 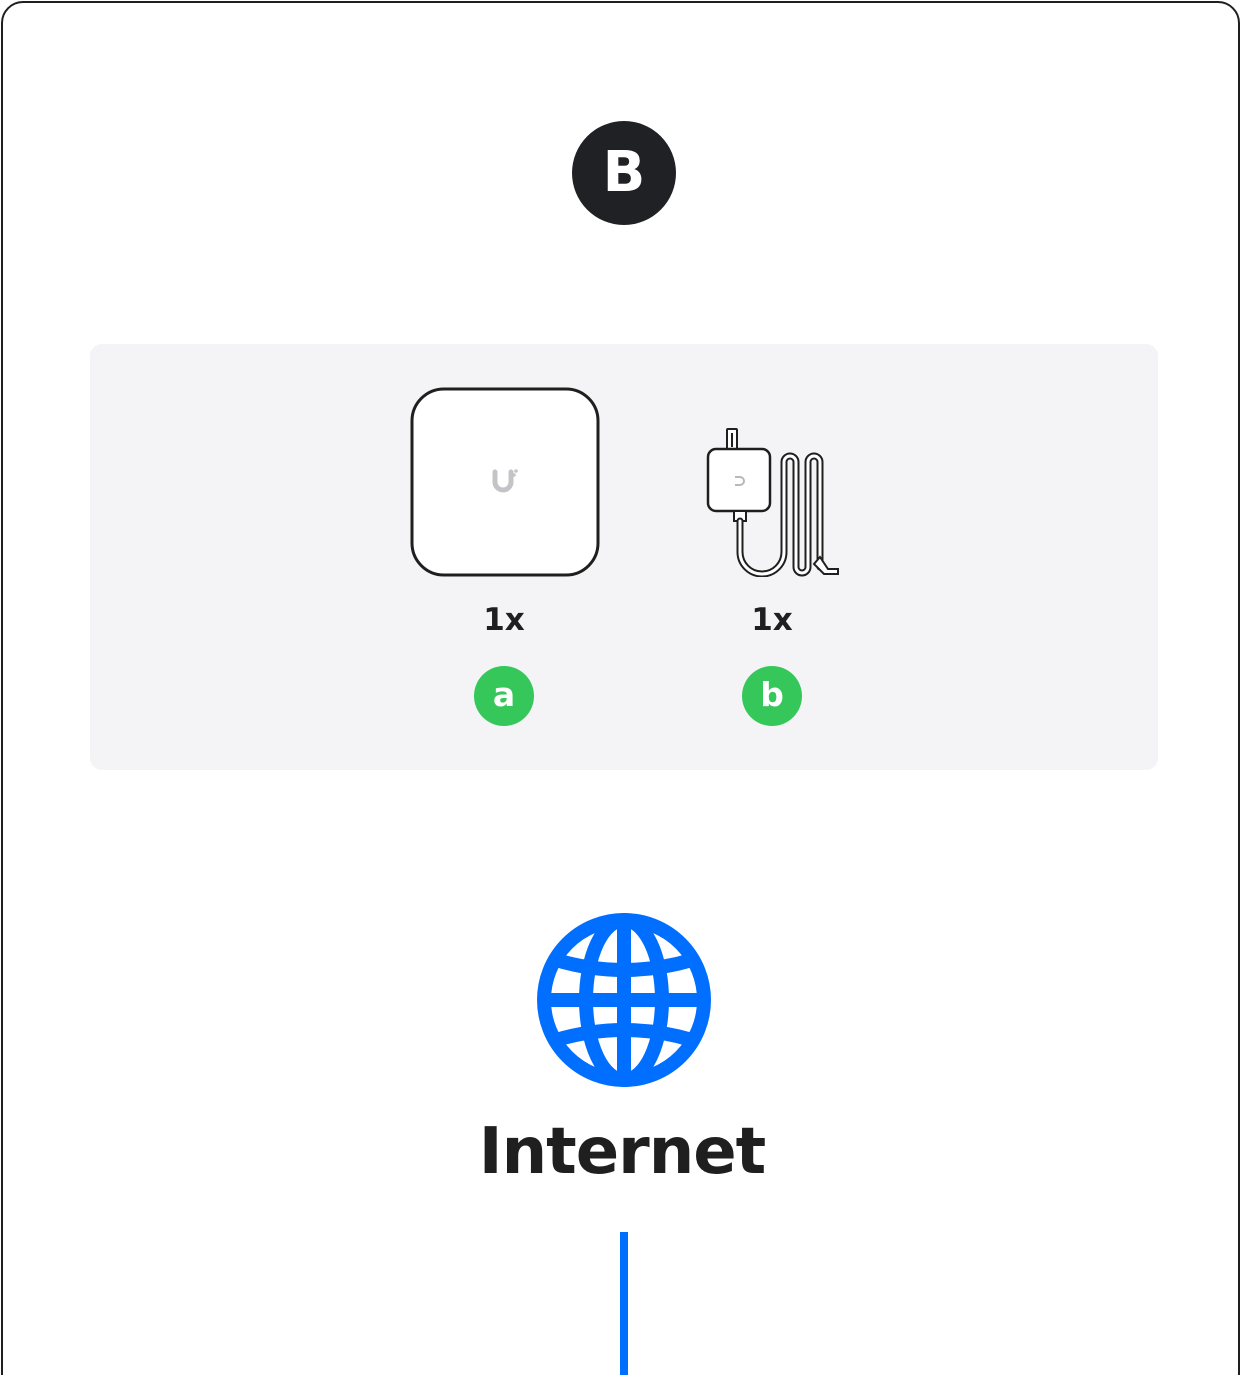 What do you see at coordinates (624, 173) in the screenshot?
I see `step-badge: B` at bounding box center [624, 173].